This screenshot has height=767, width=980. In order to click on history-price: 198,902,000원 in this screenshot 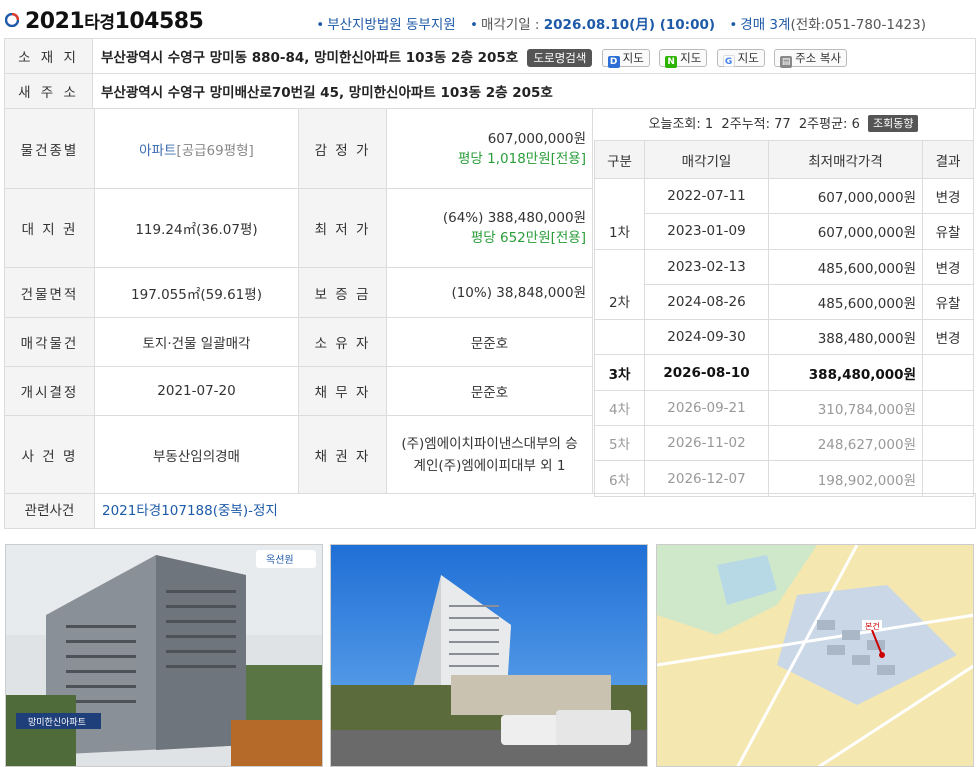, I will do `click(845, 478)`.